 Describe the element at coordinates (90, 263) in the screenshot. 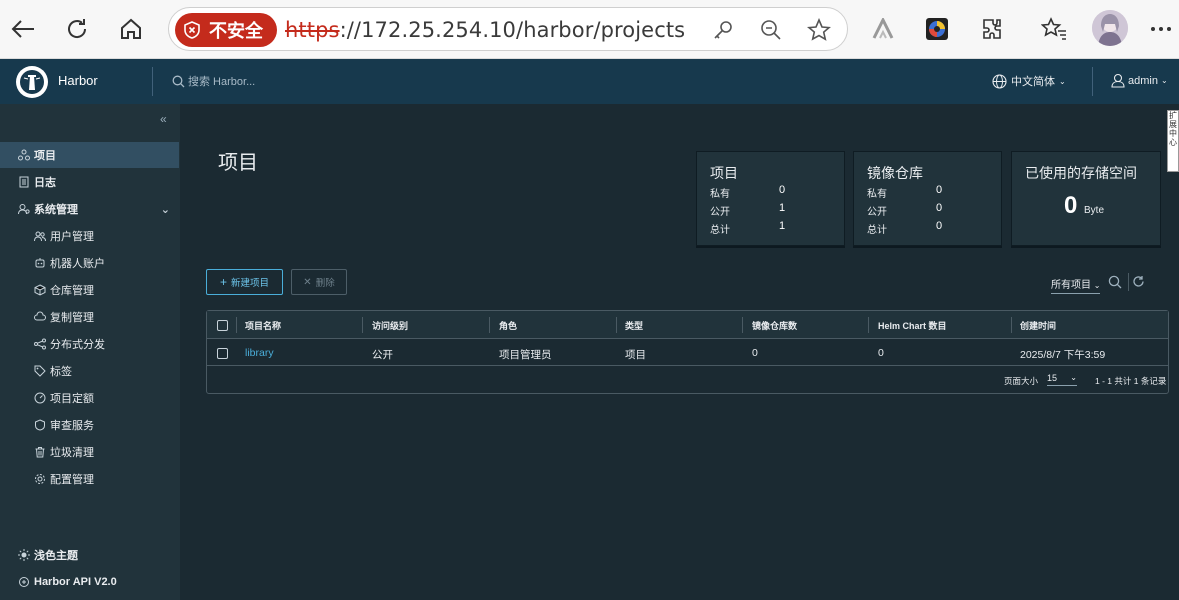

I see `sidebar-item-robot-accounts: 机器人账户` at that location.